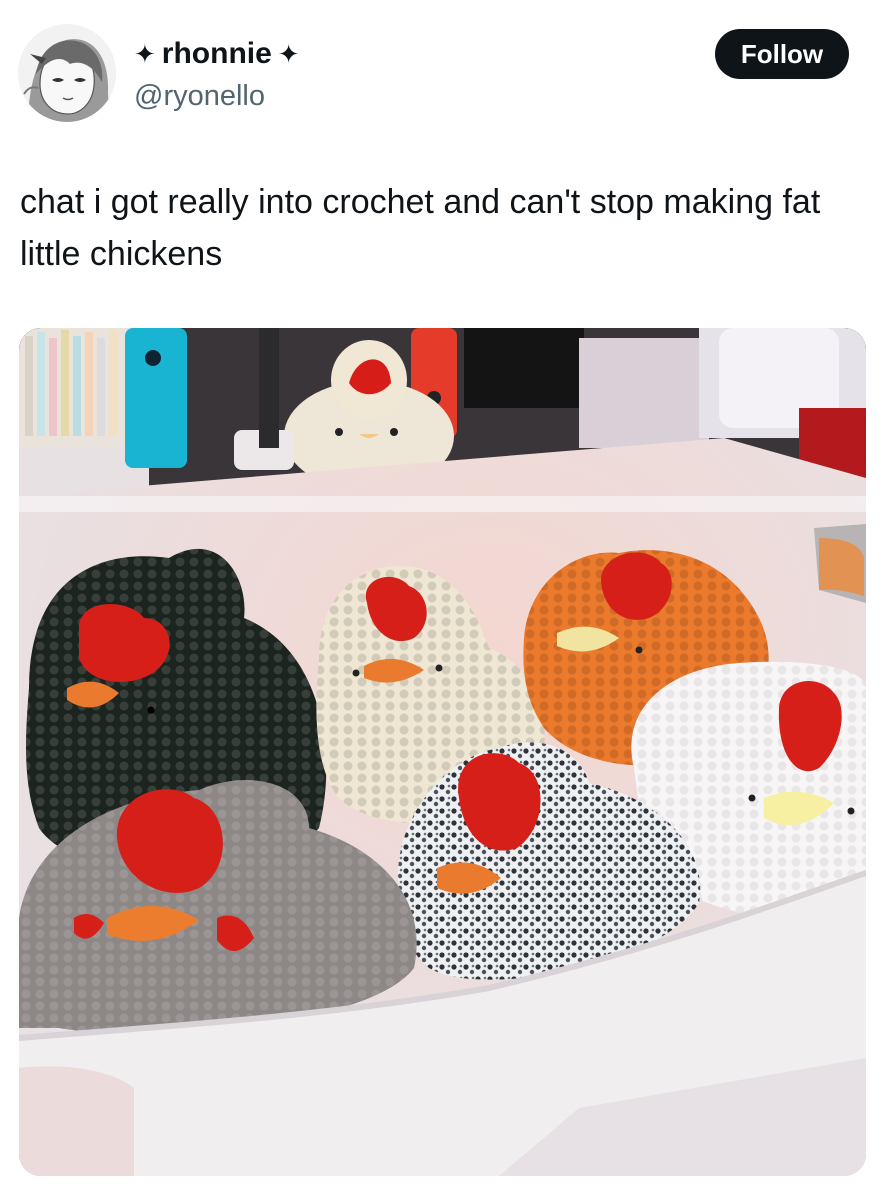 The width and height of the screenshot is (885, 1200). I want to click on switch-joycon-blue, so click(156, 398).